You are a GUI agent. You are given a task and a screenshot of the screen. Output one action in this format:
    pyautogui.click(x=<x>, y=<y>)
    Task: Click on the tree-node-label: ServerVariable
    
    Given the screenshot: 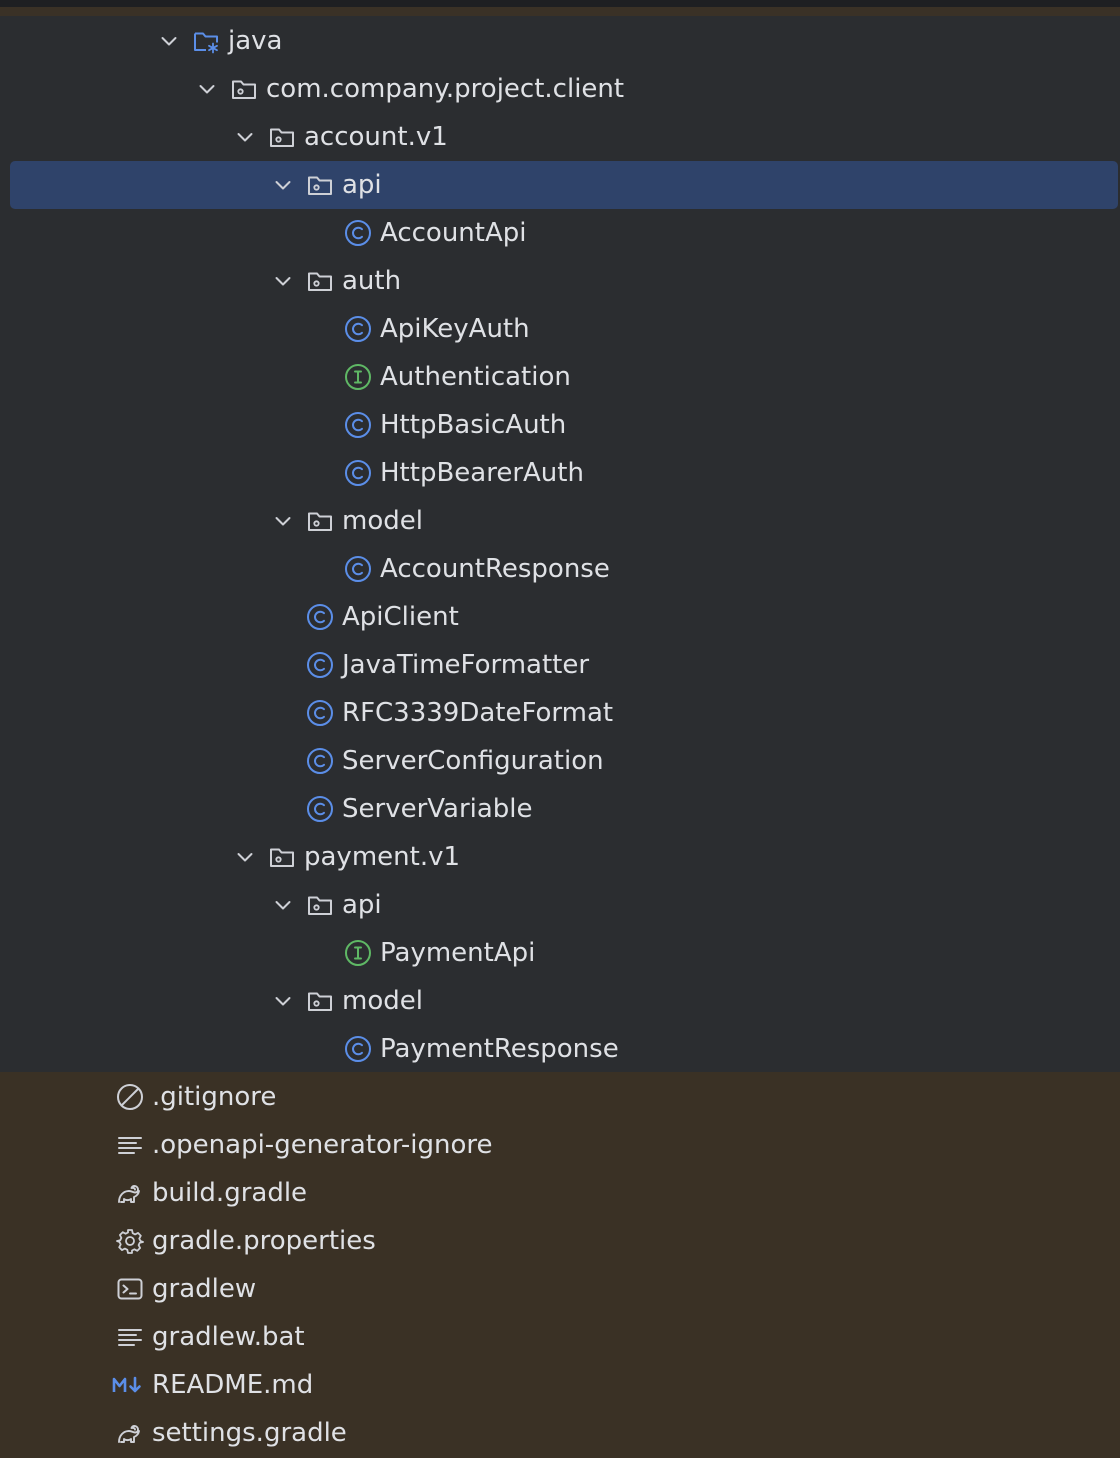 What is the action you would take?
    pyautogui.click(x=437, y=809)
    